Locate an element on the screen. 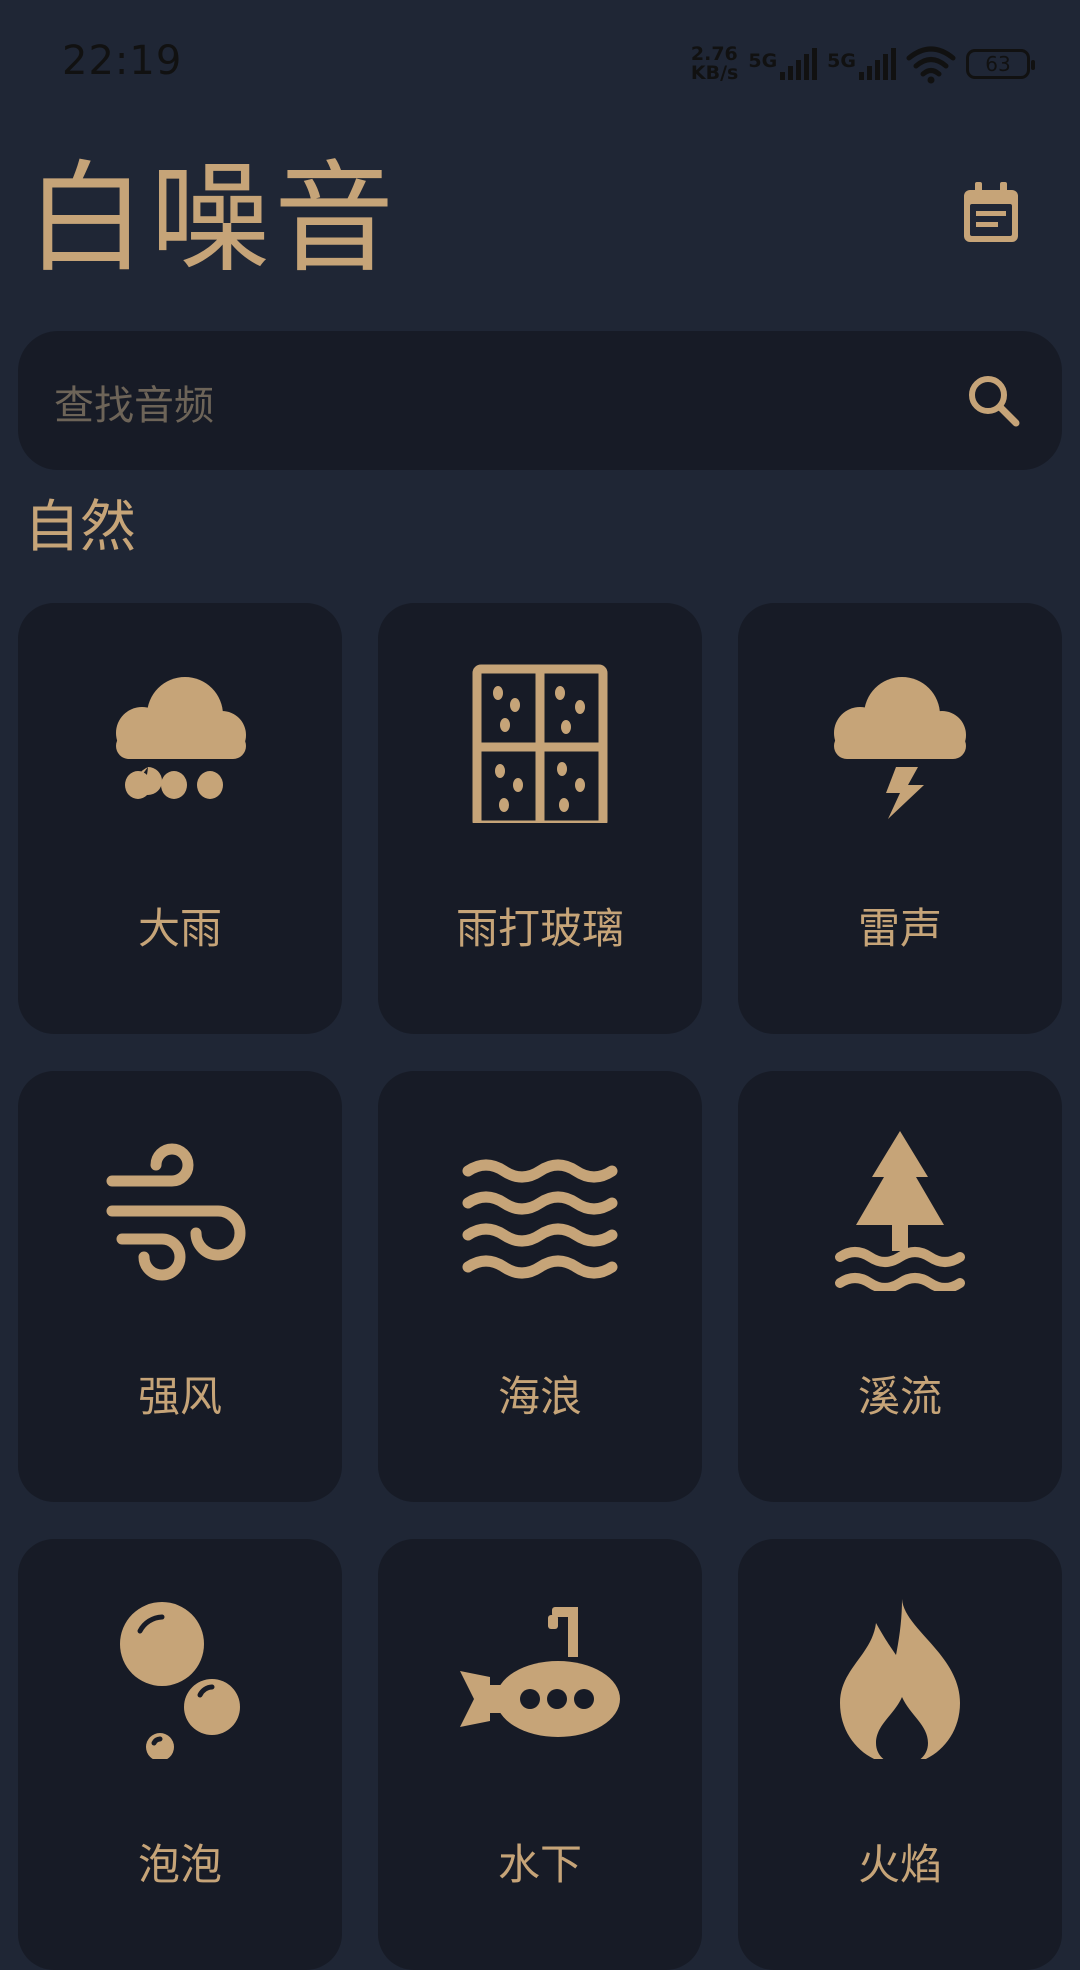  signal-2: 5G is located at coordinates (861, 64).